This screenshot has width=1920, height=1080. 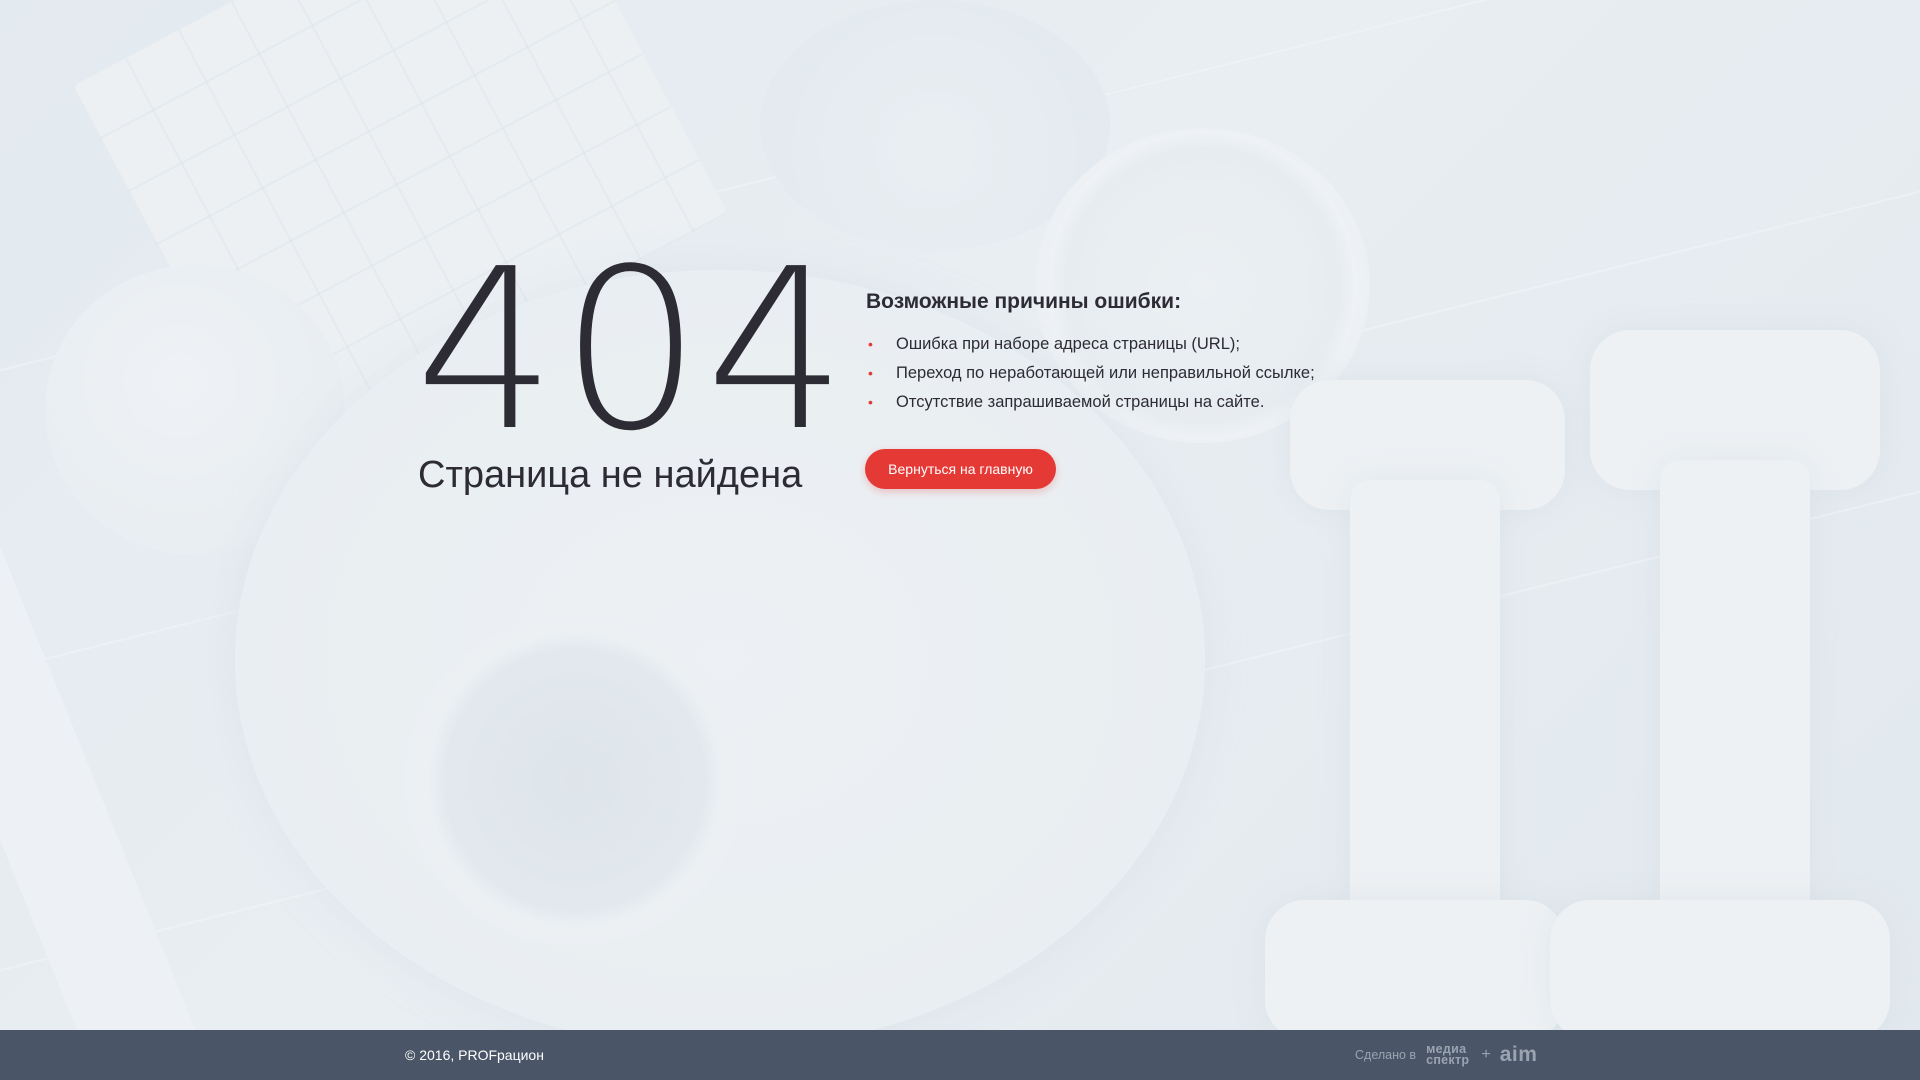 What do you see at coordinates (960, 469) in the screenshot?
I see `back-to-home-button: Вернуться на главную` at bounding box center [960, 469].